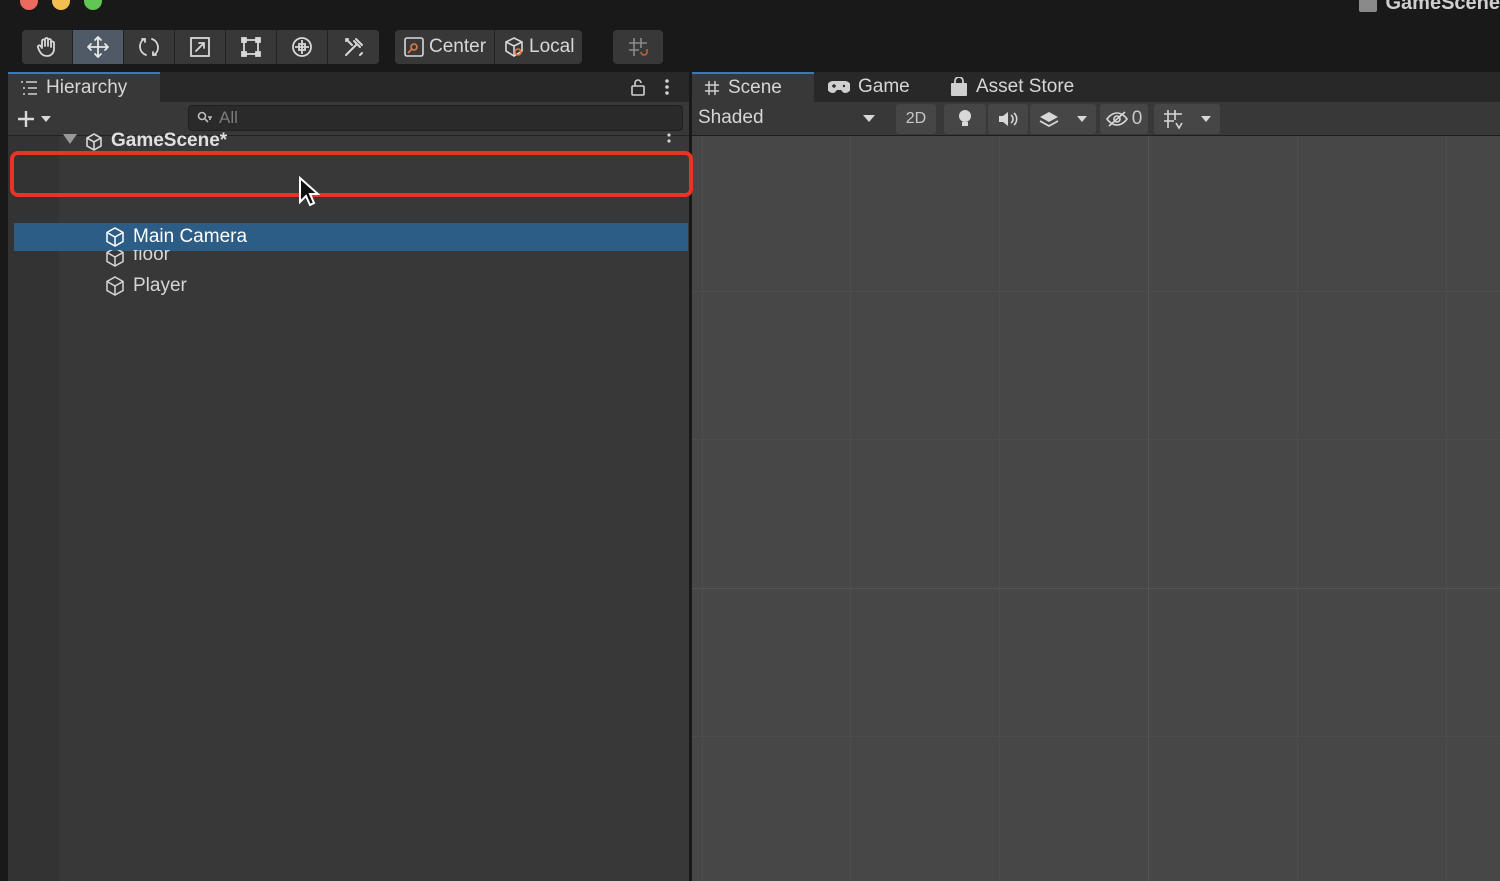 This screenshot has height=881, width=1500. I want to click on plus-icon, so click(26, 119).